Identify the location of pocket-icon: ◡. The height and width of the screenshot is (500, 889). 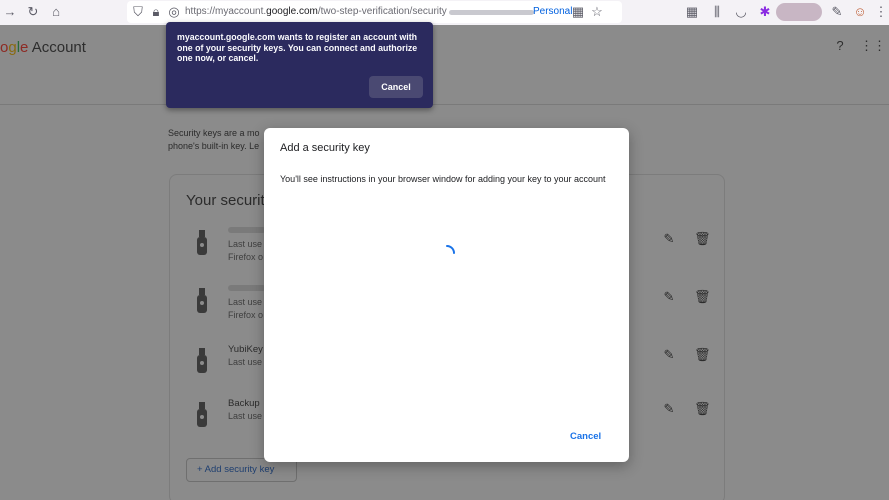
(741, 12).